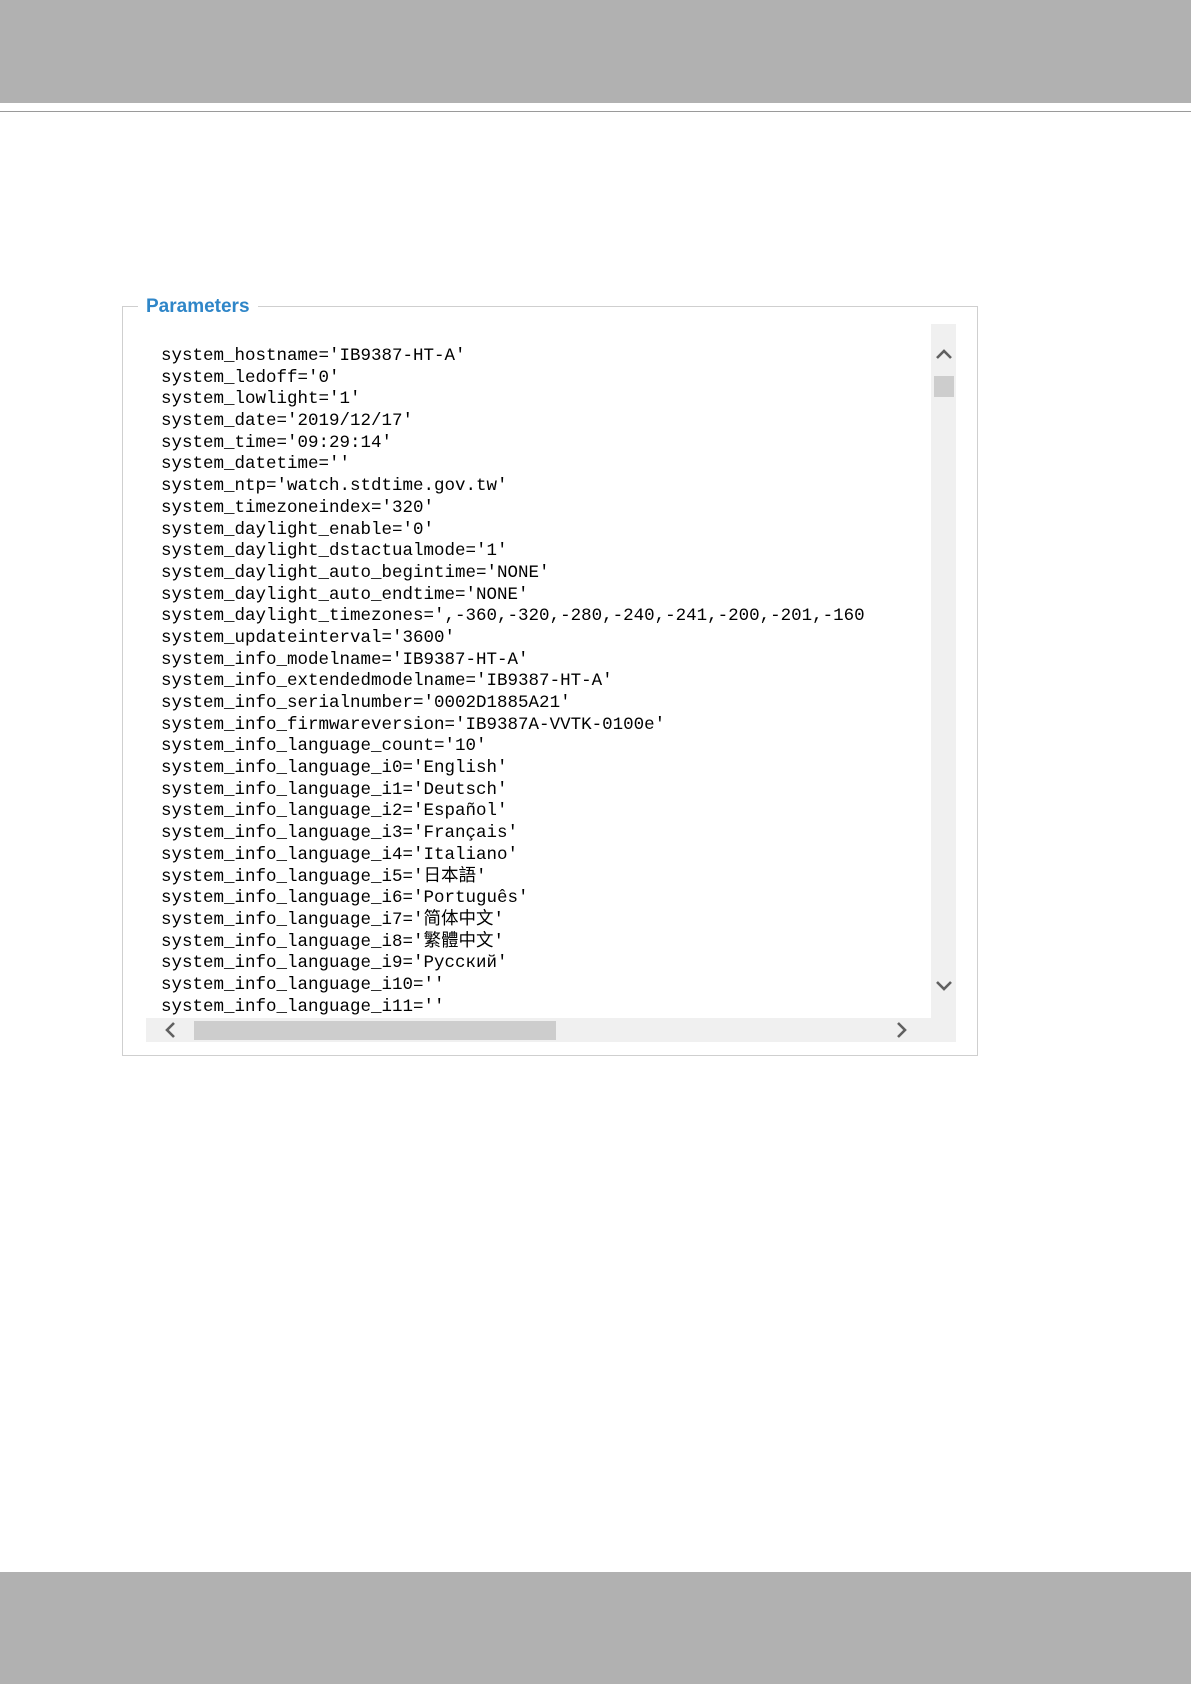 This screenshot has width=1191, height=1684. What do you see at coordinates (256, 464) in the screenshot?
I see `parameter-line: system_datetime=''` at bounding box center [256, 464].